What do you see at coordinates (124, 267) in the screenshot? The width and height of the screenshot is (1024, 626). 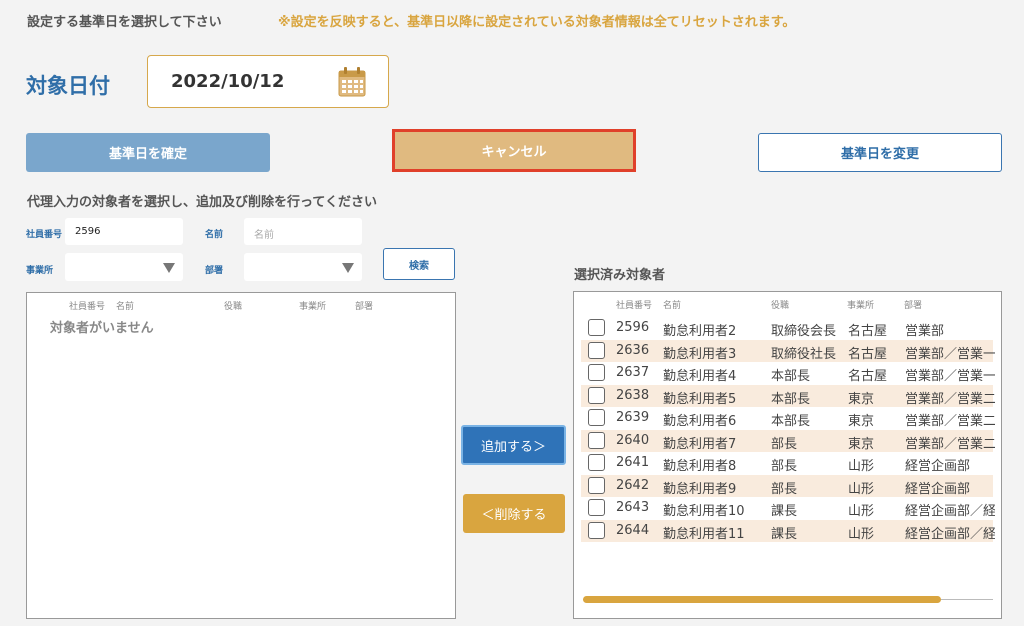 I see `office-select` at bounding box center [124, 267].